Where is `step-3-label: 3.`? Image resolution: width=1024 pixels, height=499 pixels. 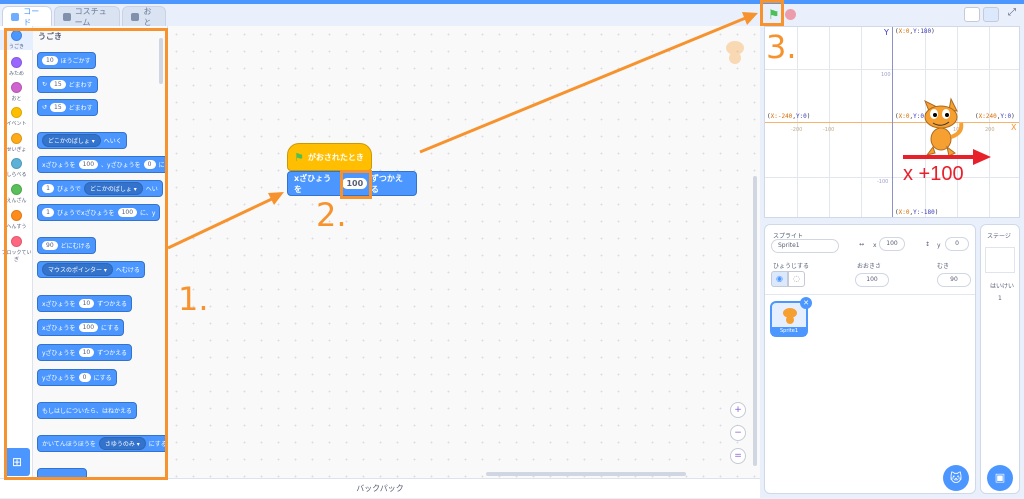 step-3-label: 3. is located at coordinates (781, 47).